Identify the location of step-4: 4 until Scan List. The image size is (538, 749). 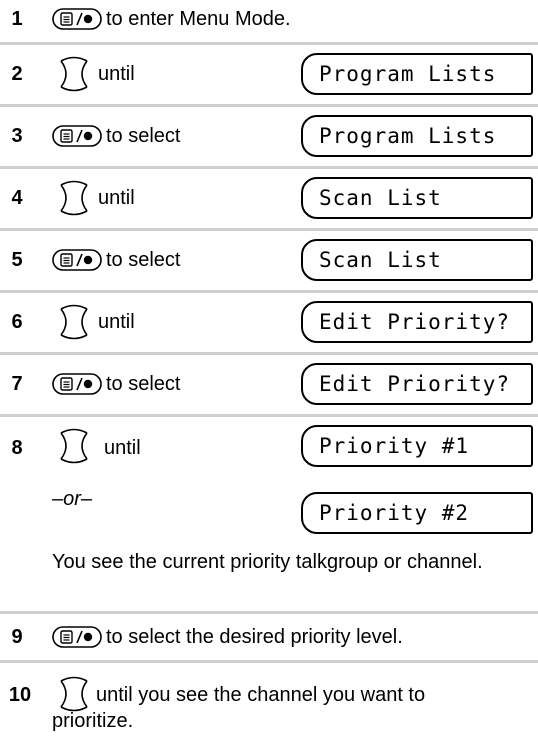
(269, 198).